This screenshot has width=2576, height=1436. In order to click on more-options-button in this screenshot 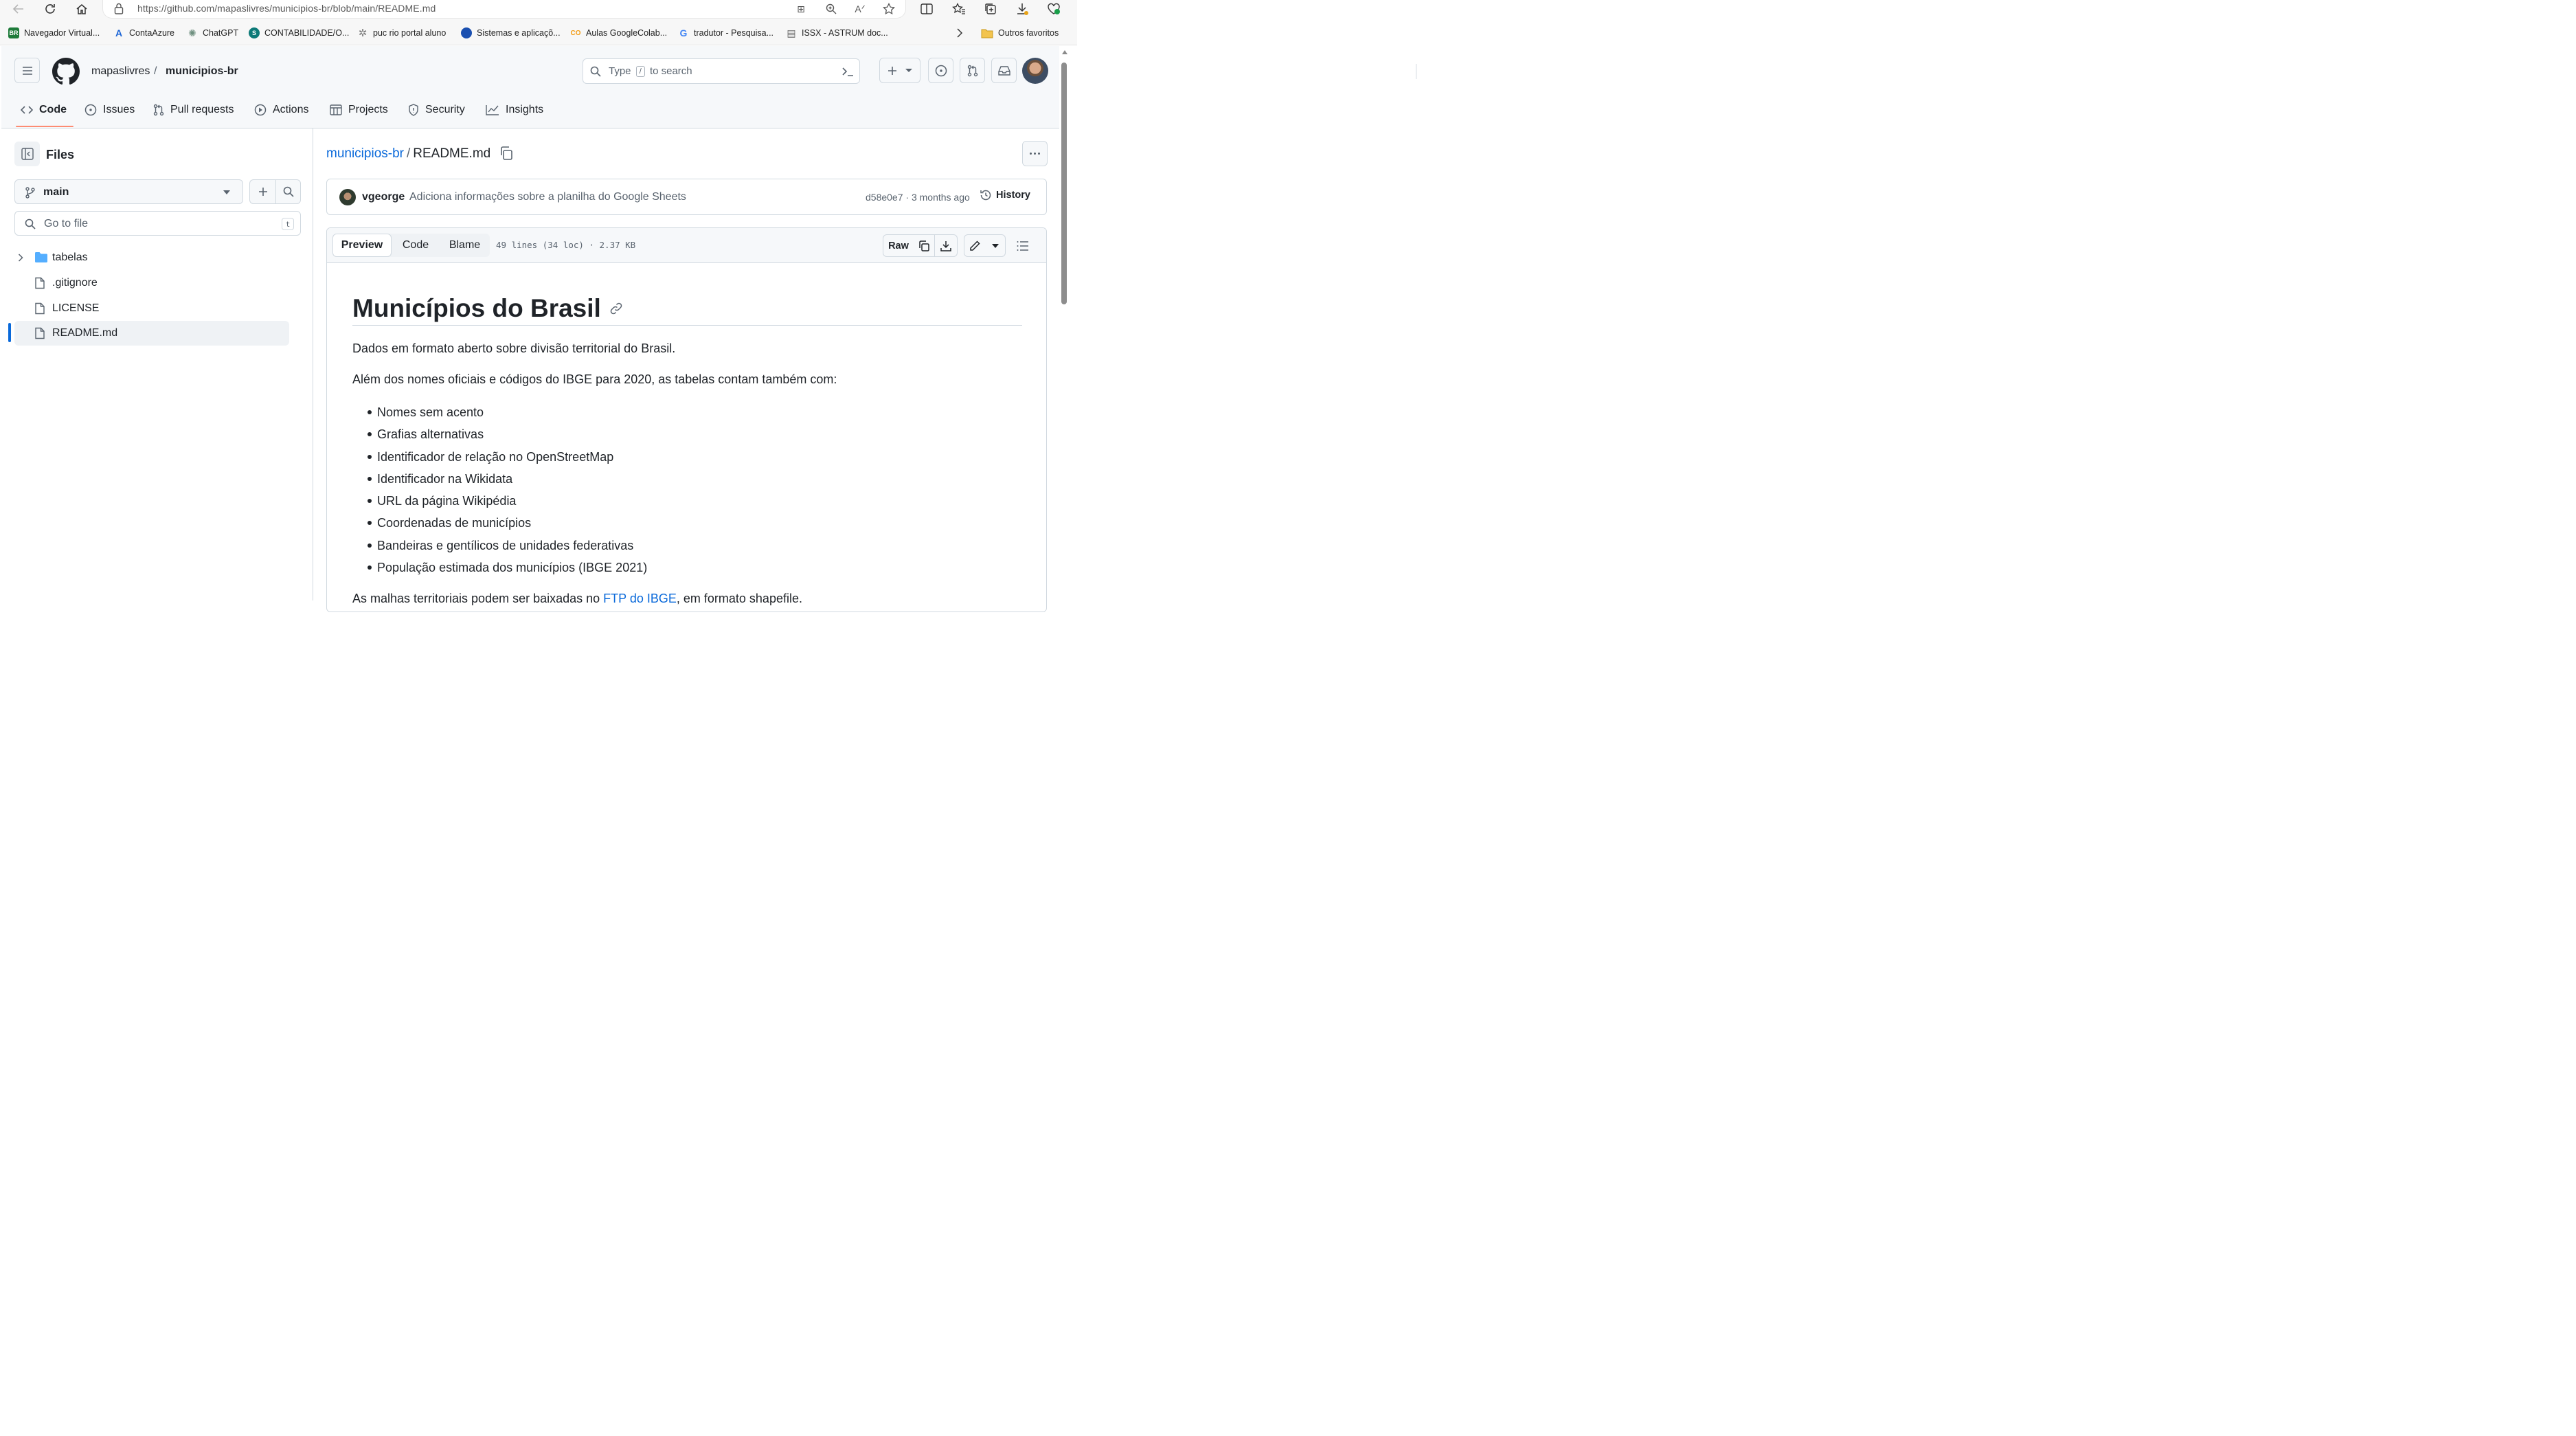, I will do `click(1035, 153)`.